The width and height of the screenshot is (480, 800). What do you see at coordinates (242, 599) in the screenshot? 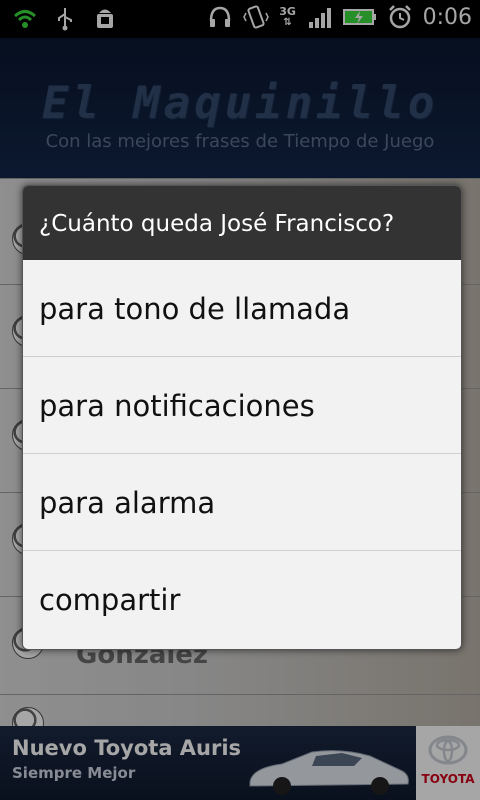
I see `option-share: compartir` at bounding box center [242, 599].